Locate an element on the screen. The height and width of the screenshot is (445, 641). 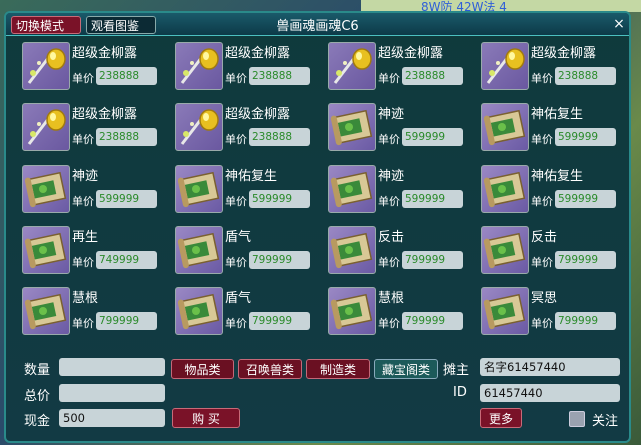
close-icon: × is located at coordinates (619, 24).